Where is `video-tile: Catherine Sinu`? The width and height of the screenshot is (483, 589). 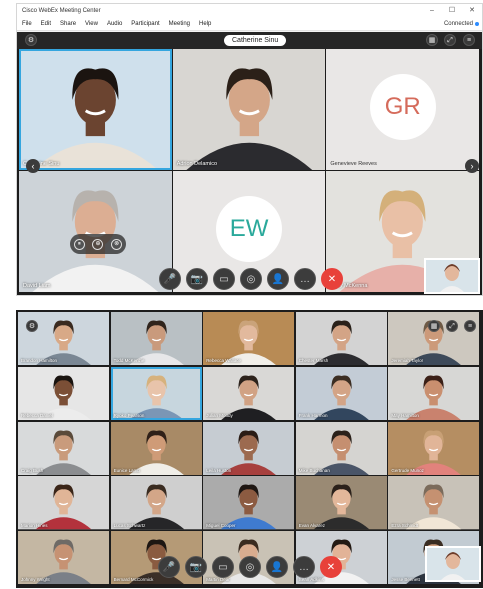 video-tile: Catherine Sinu is located at coordinates (95, 109).